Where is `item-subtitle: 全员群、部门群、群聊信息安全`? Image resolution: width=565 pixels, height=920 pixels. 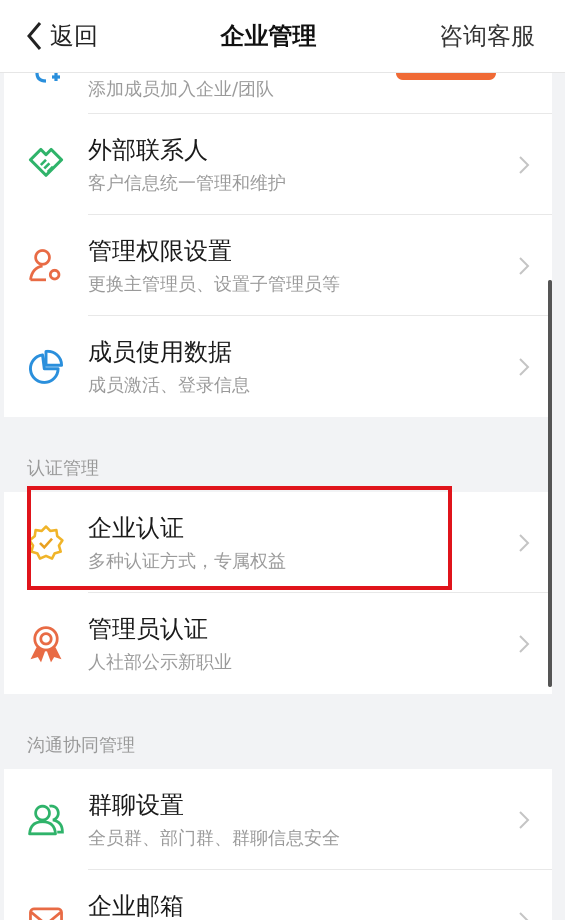
item-subtitle: 全员群、部门群、群聊信息安全 is located at coordinates (214, 838).